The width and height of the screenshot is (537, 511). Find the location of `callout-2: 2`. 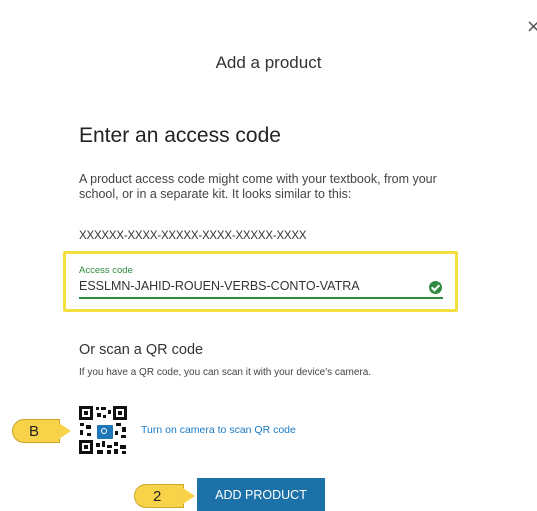

callout-2: 2 is located at coordinates (164, 496).